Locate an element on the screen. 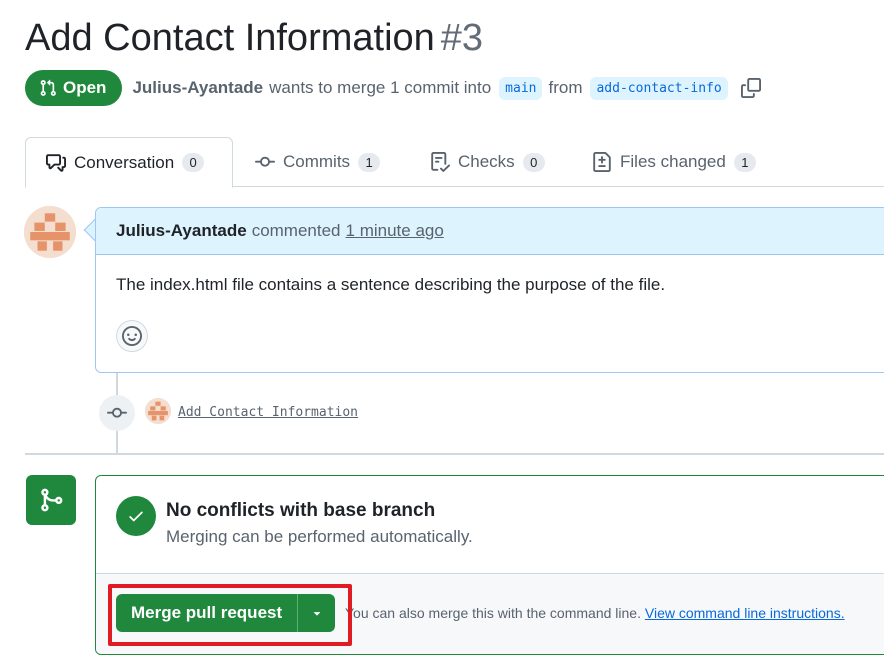 The width and height of the screenshot is (884, 672). copy-icon is located at coordinates (750, 88).